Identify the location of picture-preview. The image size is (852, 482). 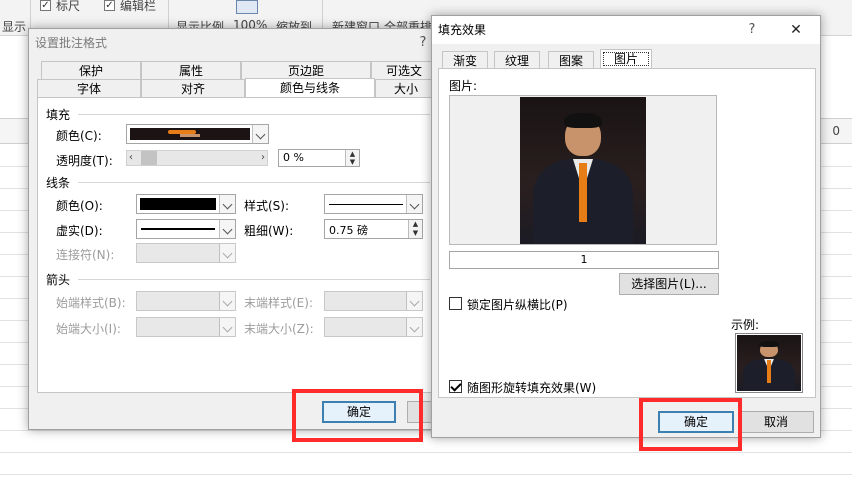
(583, 170).